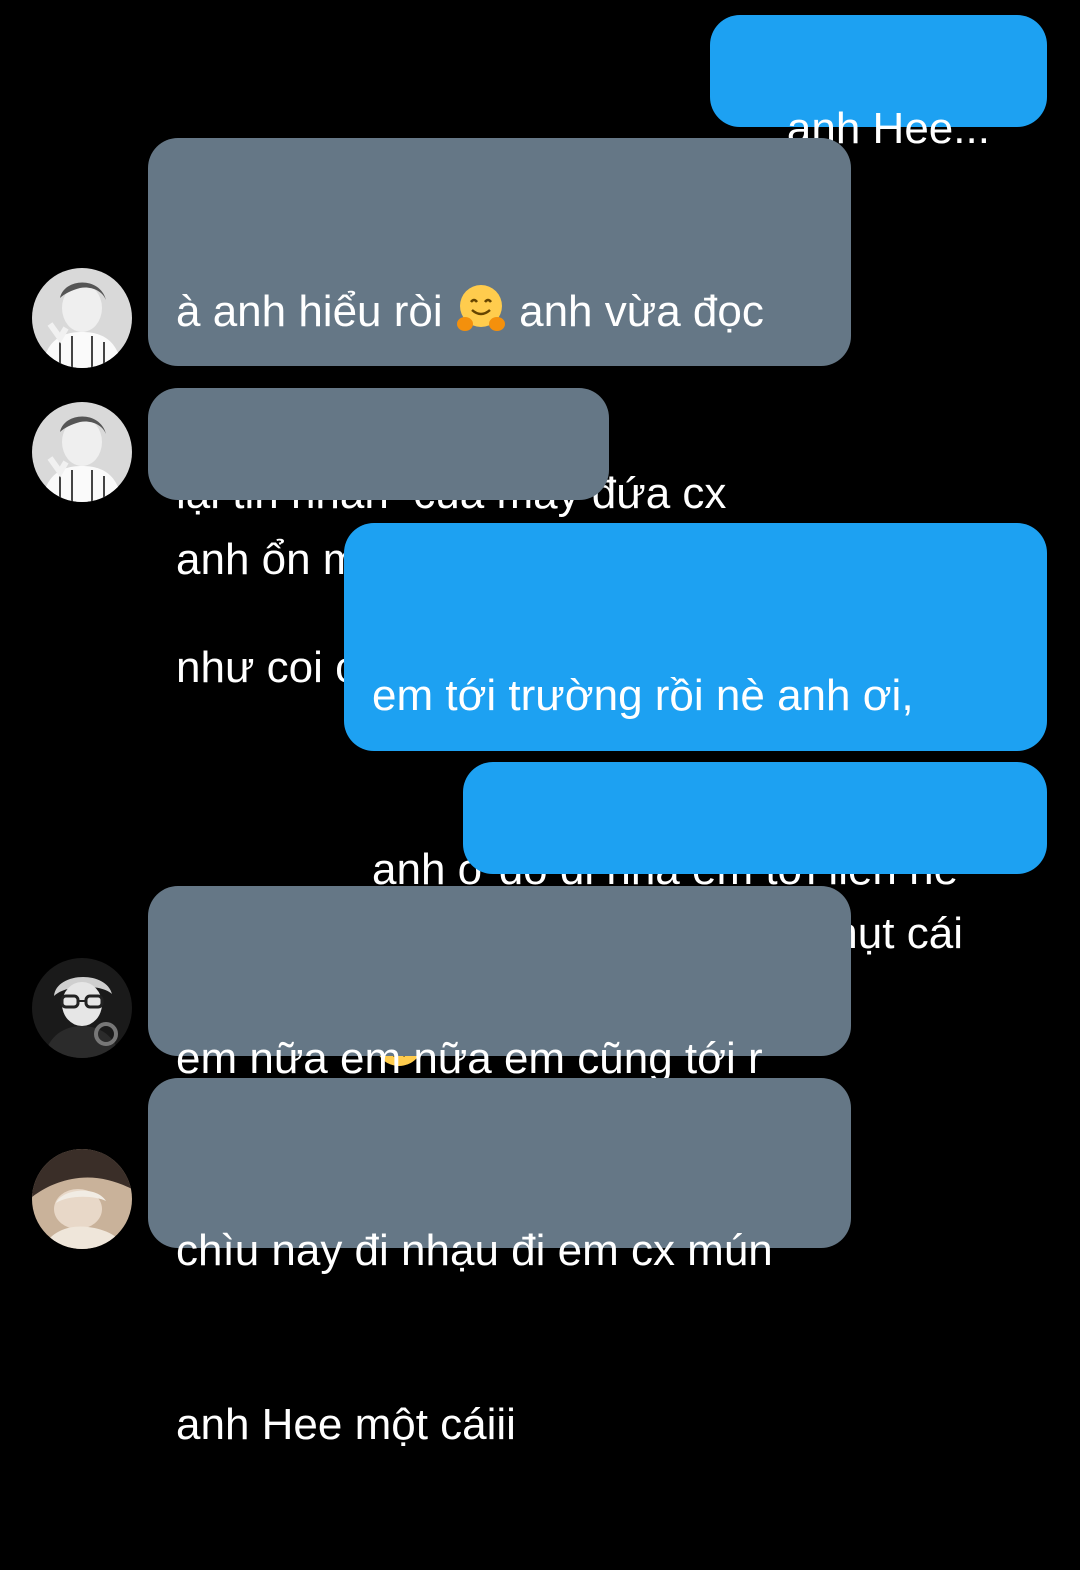 Image resolution: width=1080 pixels, height=1570 pixels. Describe the element at coordinates (643, 695) in the screenshot. I see `message-line: em tới trường rồi nè anh ơi,` at that location.